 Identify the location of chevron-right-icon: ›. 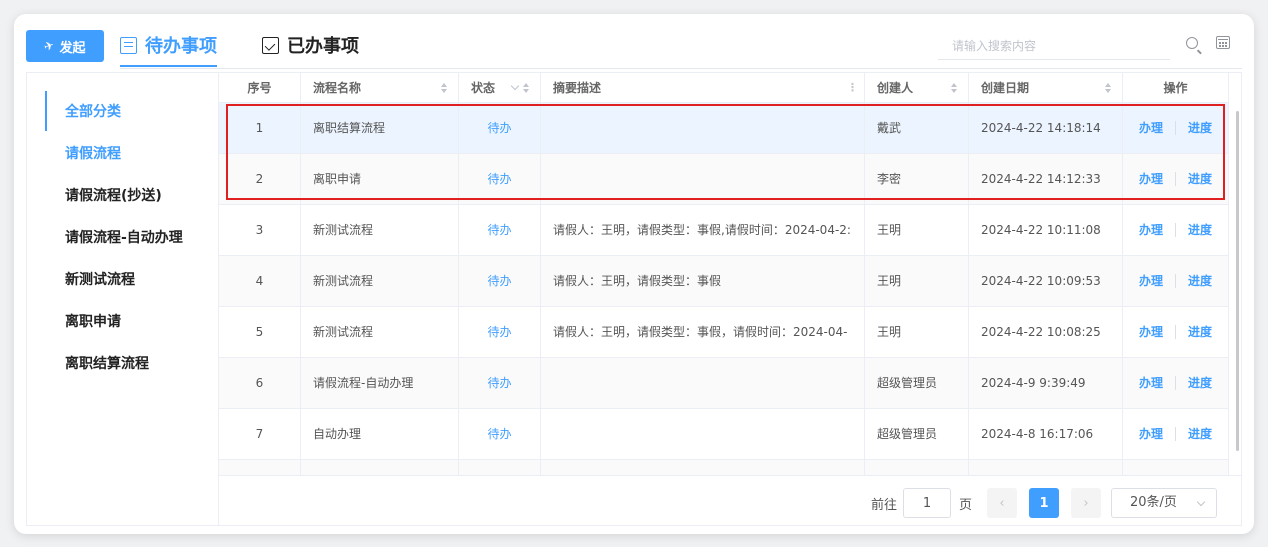
(1086, 503).